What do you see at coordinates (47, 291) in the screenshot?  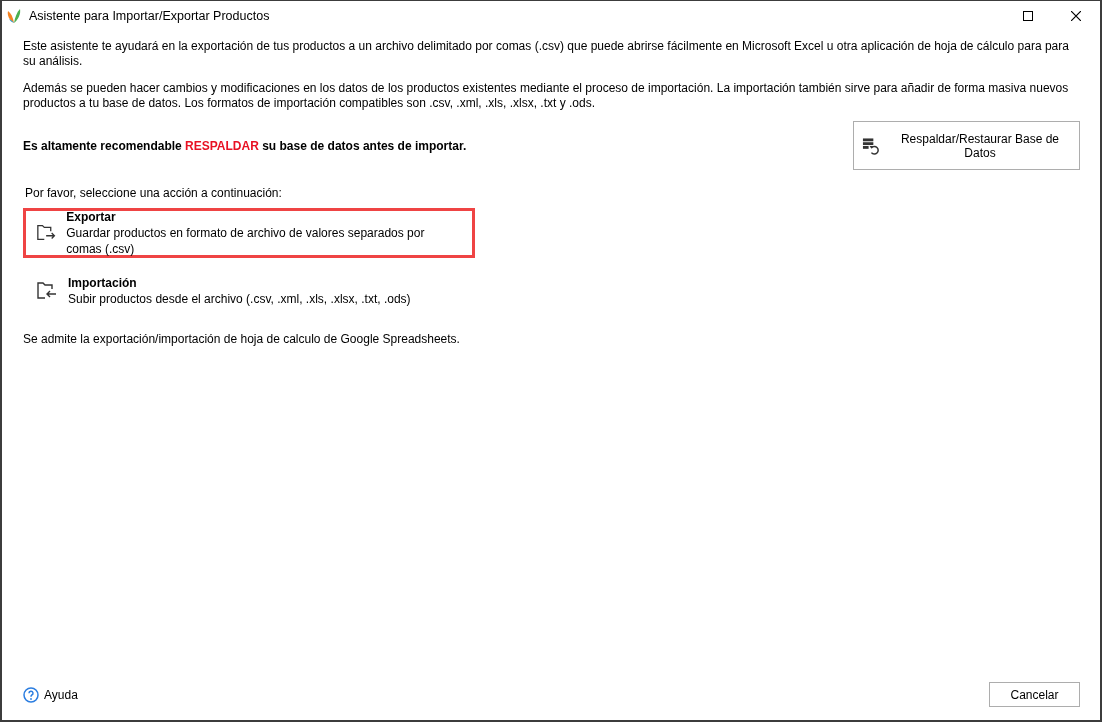 I see `folder-import-icon` at bounding box center [47, 291].